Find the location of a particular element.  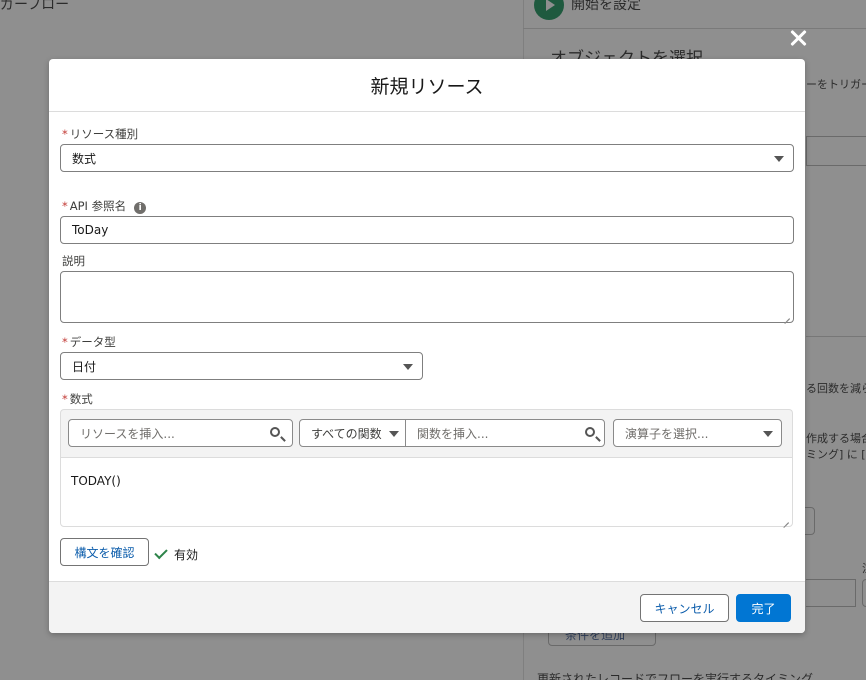

flow-title-fragment: ガーフロー is located at coordinates (35, 6).